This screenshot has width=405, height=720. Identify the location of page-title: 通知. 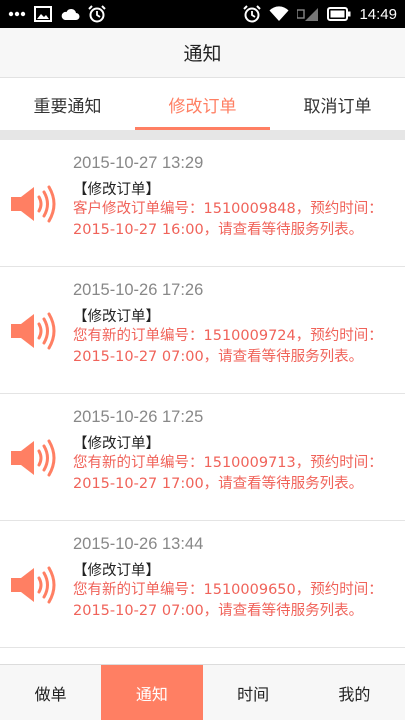
(202, 54).